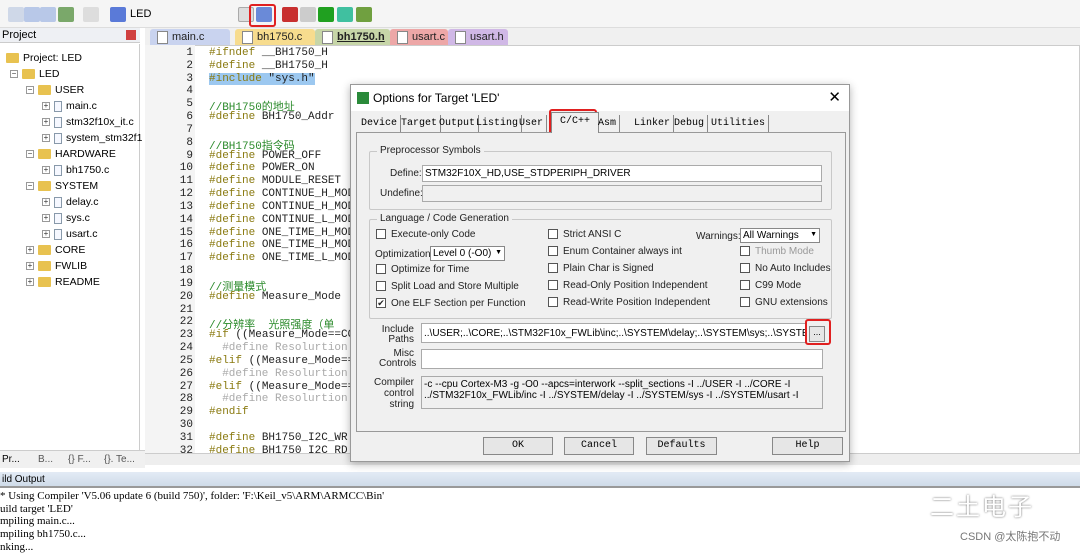  What do you see at coordinates (75, 170) in the screenshot?
I see `tree-item: + bh1750.c` at bounding box center [75, 170].